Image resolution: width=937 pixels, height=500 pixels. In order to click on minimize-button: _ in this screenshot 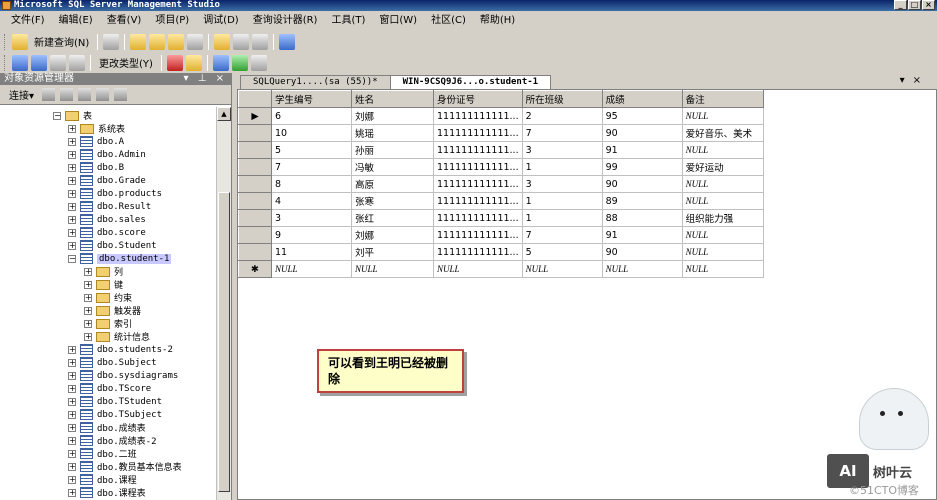, I will do `click(900, 5)`.